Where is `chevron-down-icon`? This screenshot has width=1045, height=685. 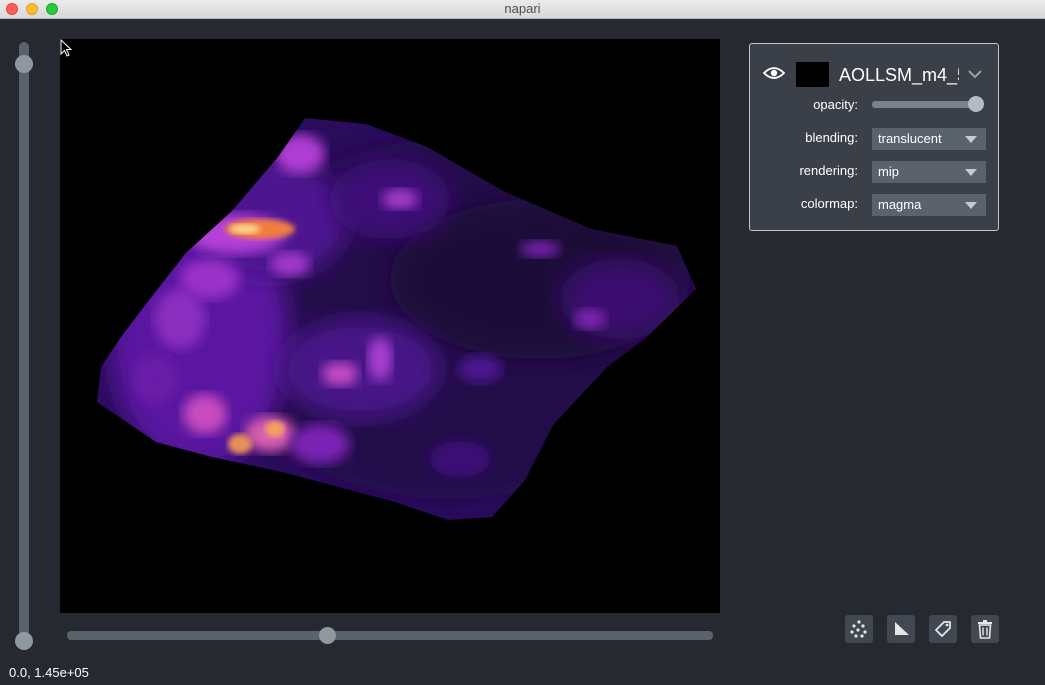 chevron-down-icon is located at coordinates (975, 74).